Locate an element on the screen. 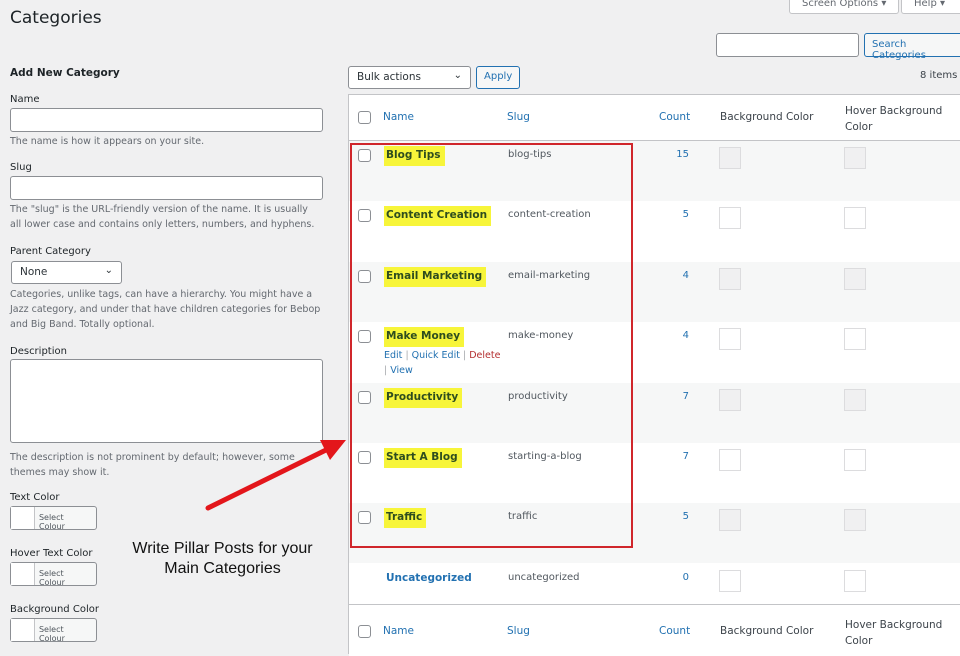 The height and width of the screenshot is (656, 960). arrow-shaft is located at coordinates (268, 478).